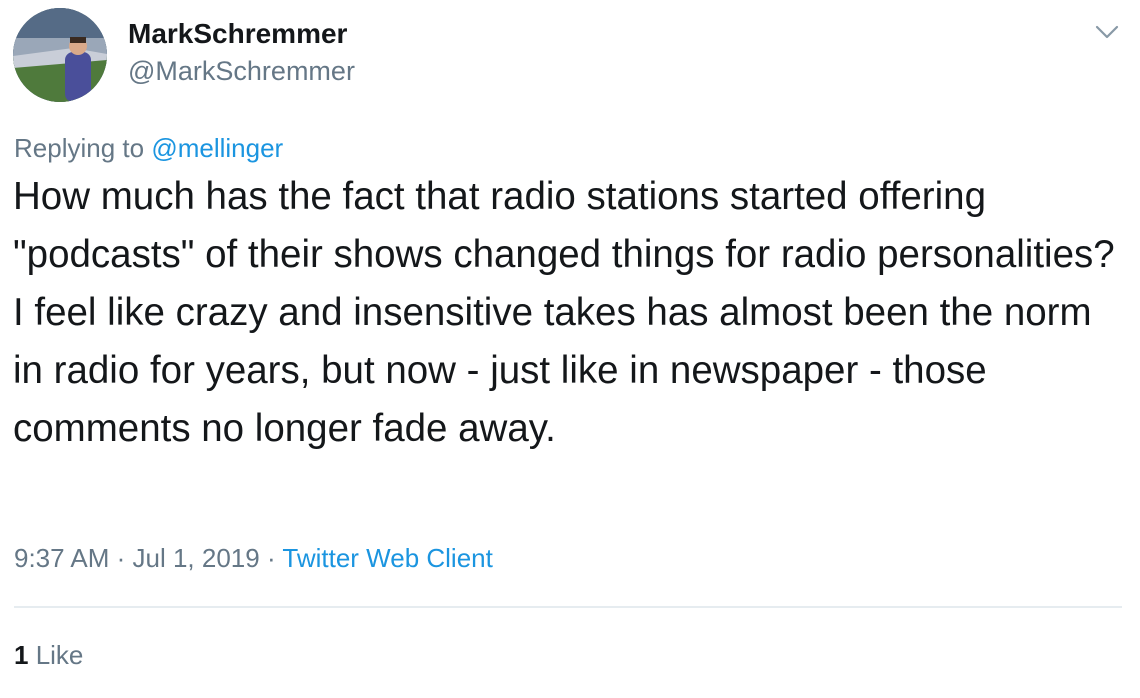  I want to click on reply-mention-link: @mellinger, so click(217, 148).